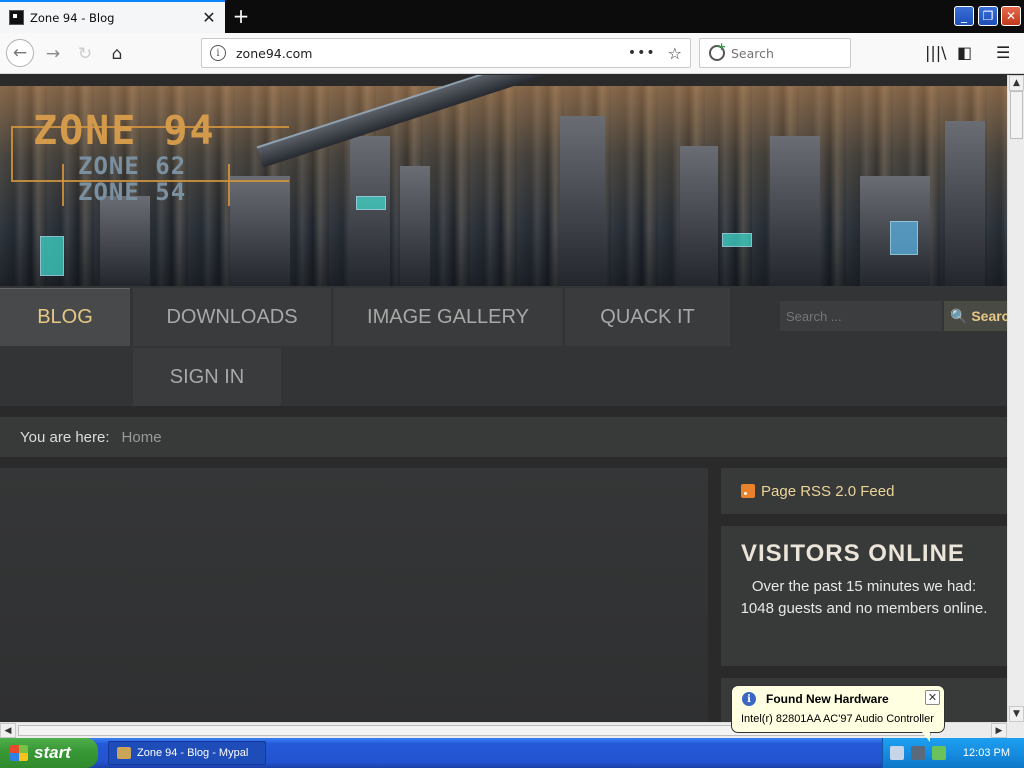 The width and height of the screenshot is (1024, 768). I want to click on sidebar-icon: ◧, so click(964, 52).